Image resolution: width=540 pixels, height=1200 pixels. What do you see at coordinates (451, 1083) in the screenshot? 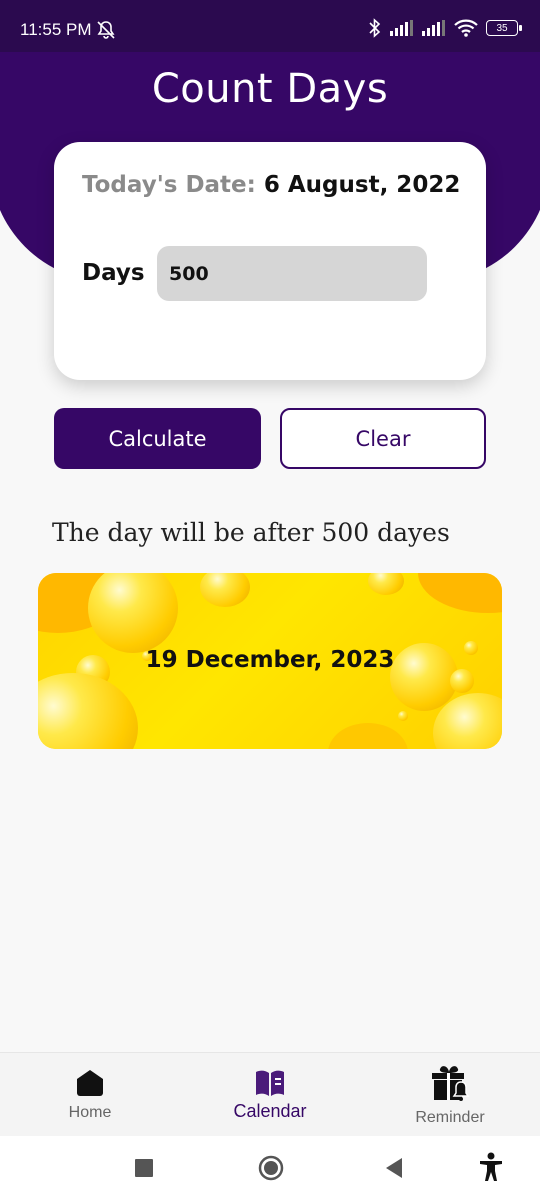
I see `gift-icon` at bounding box center [451, 1083].